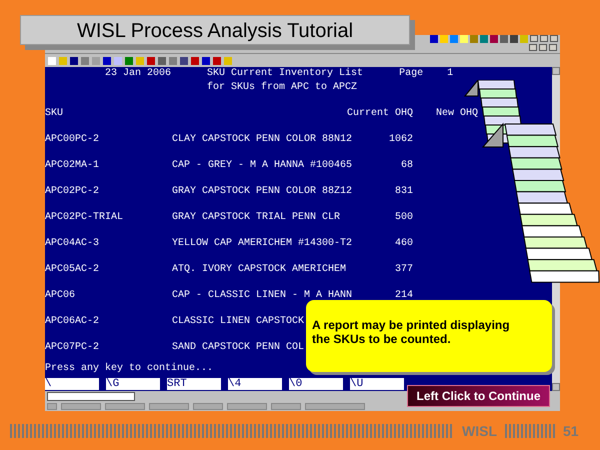 This screenshot has width=600, height=450. What do you see at coordinates (72, 139) in the screenshot?
I see `sku-cell: APC00PC-2` at bounding box center [72, 139].